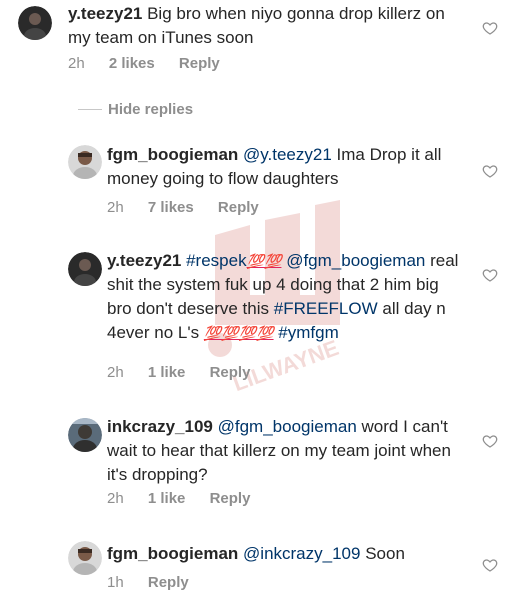 Image resolution: width=525 pixels, height=597 pixels. I want to click on comment-meta: 1h Reply, so click(158, 582).